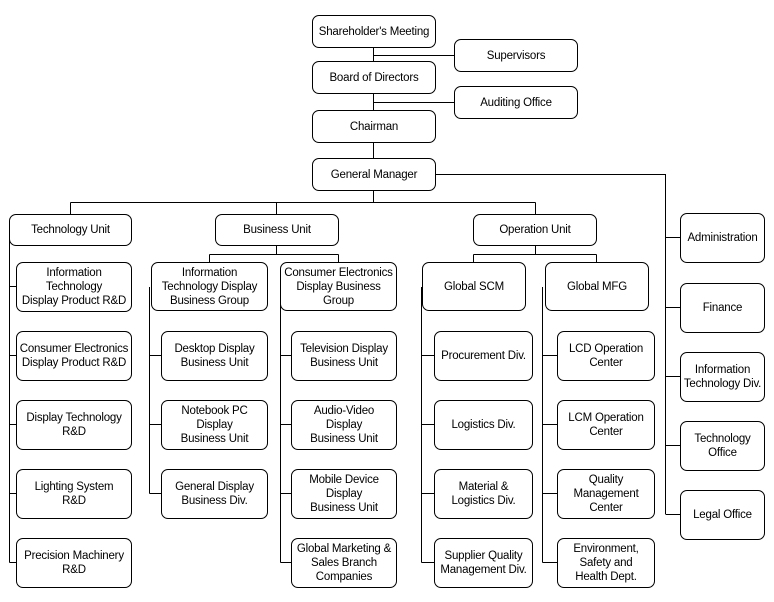  I want to click on auditing-office-box: Auditing Office, so click(516, 102).